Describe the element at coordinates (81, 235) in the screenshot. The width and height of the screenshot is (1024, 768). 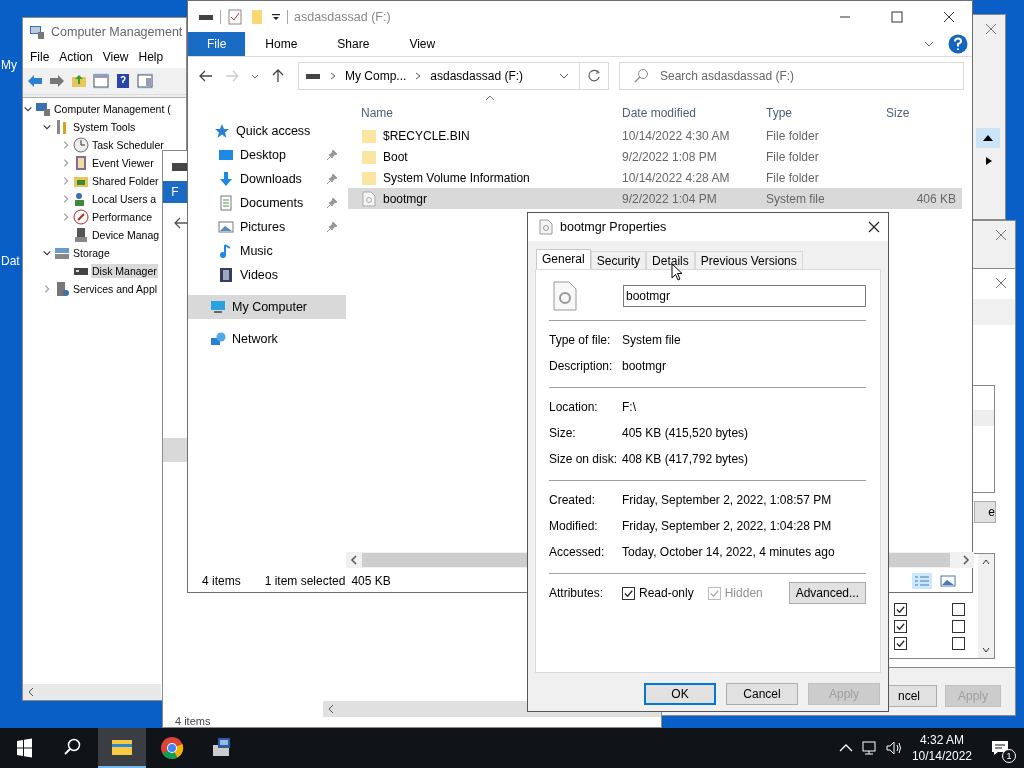
I see `device-icon` at that location.